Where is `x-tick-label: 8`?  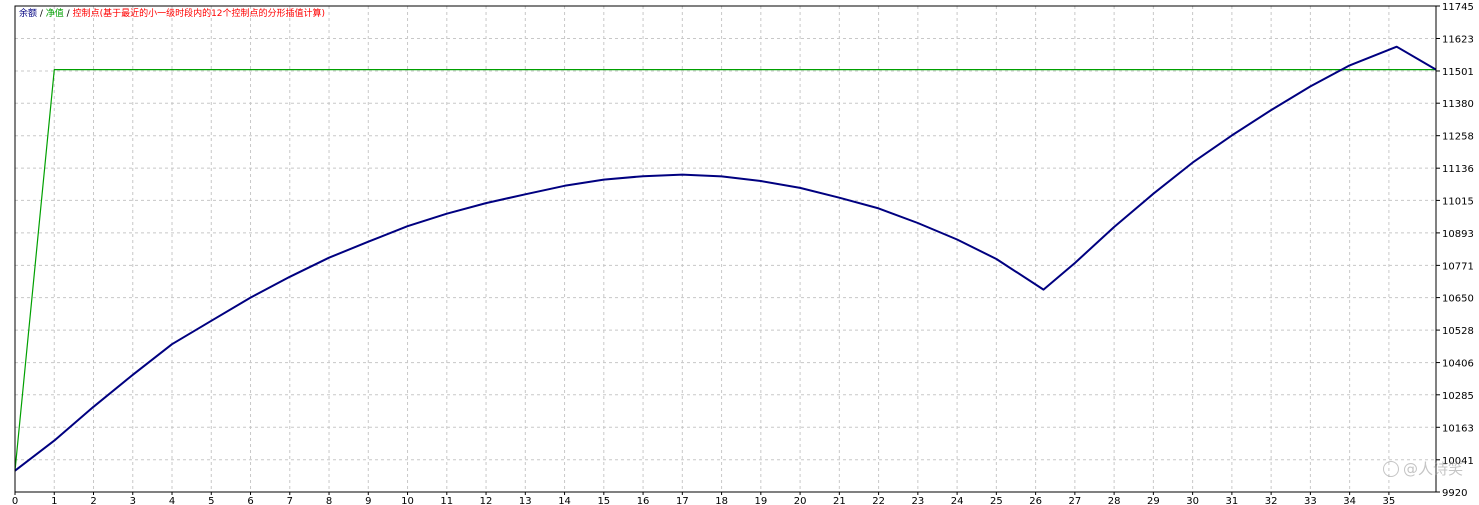 x-tick-label: 8 is located at coordinates (329, 500).